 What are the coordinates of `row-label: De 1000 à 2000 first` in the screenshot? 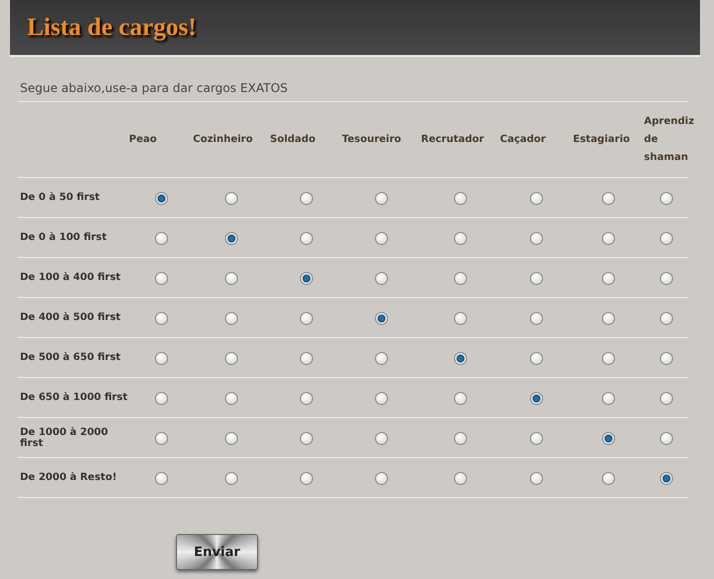 It's located at (64, 437).